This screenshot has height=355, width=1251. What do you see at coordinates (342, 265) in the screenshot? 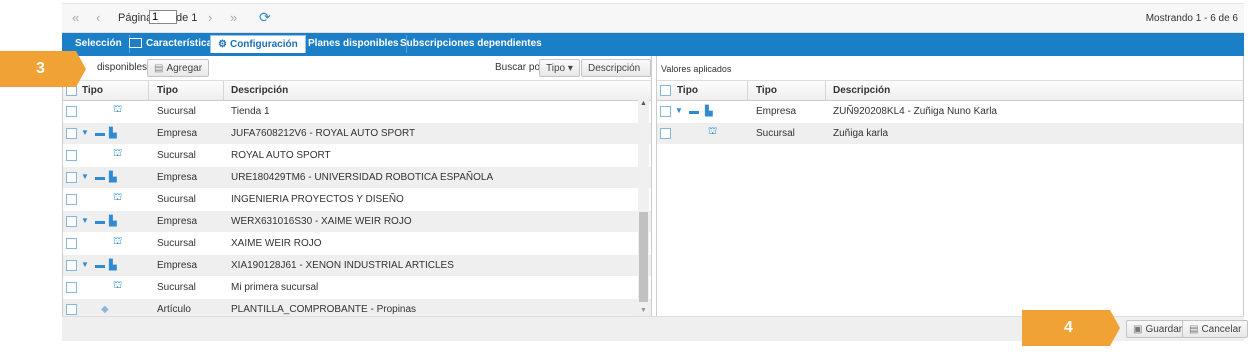
I see `row-descripcion: XIA190128J61 - XENON INDUSTRIAL ARTICLES` at bounding box center [342, 265].